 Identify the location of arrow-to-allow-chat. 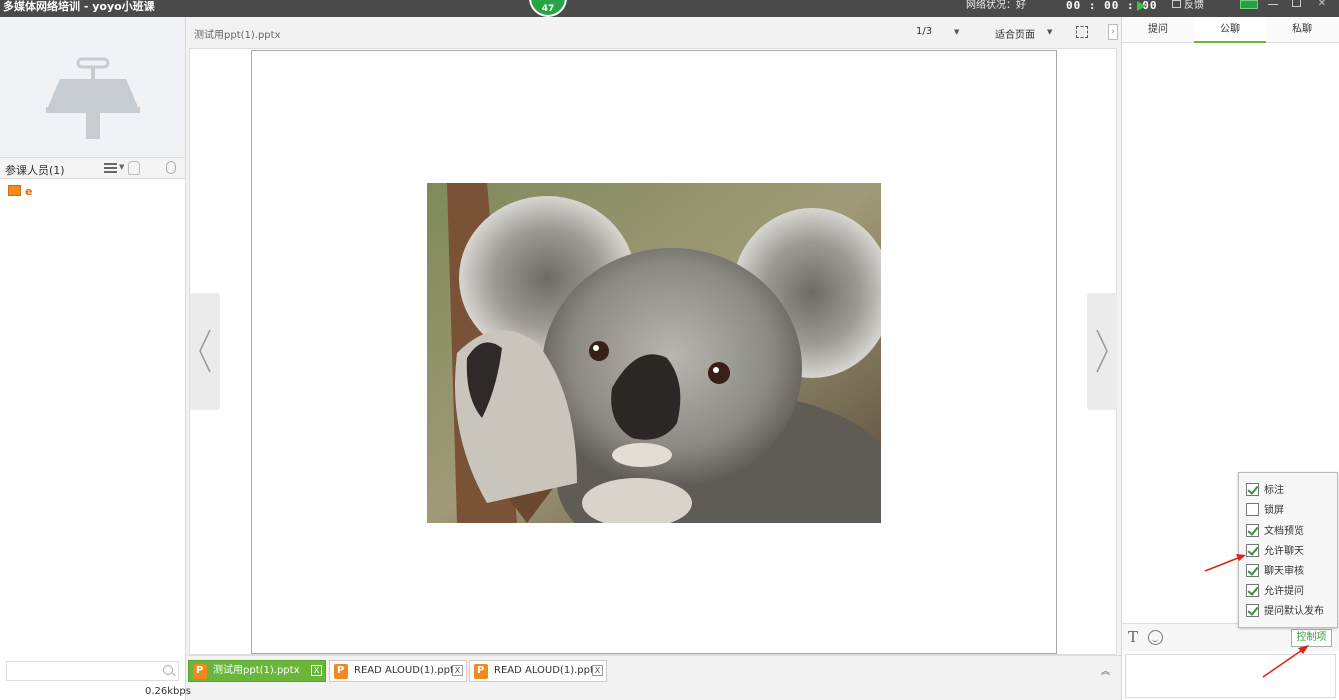
(1224, 563).